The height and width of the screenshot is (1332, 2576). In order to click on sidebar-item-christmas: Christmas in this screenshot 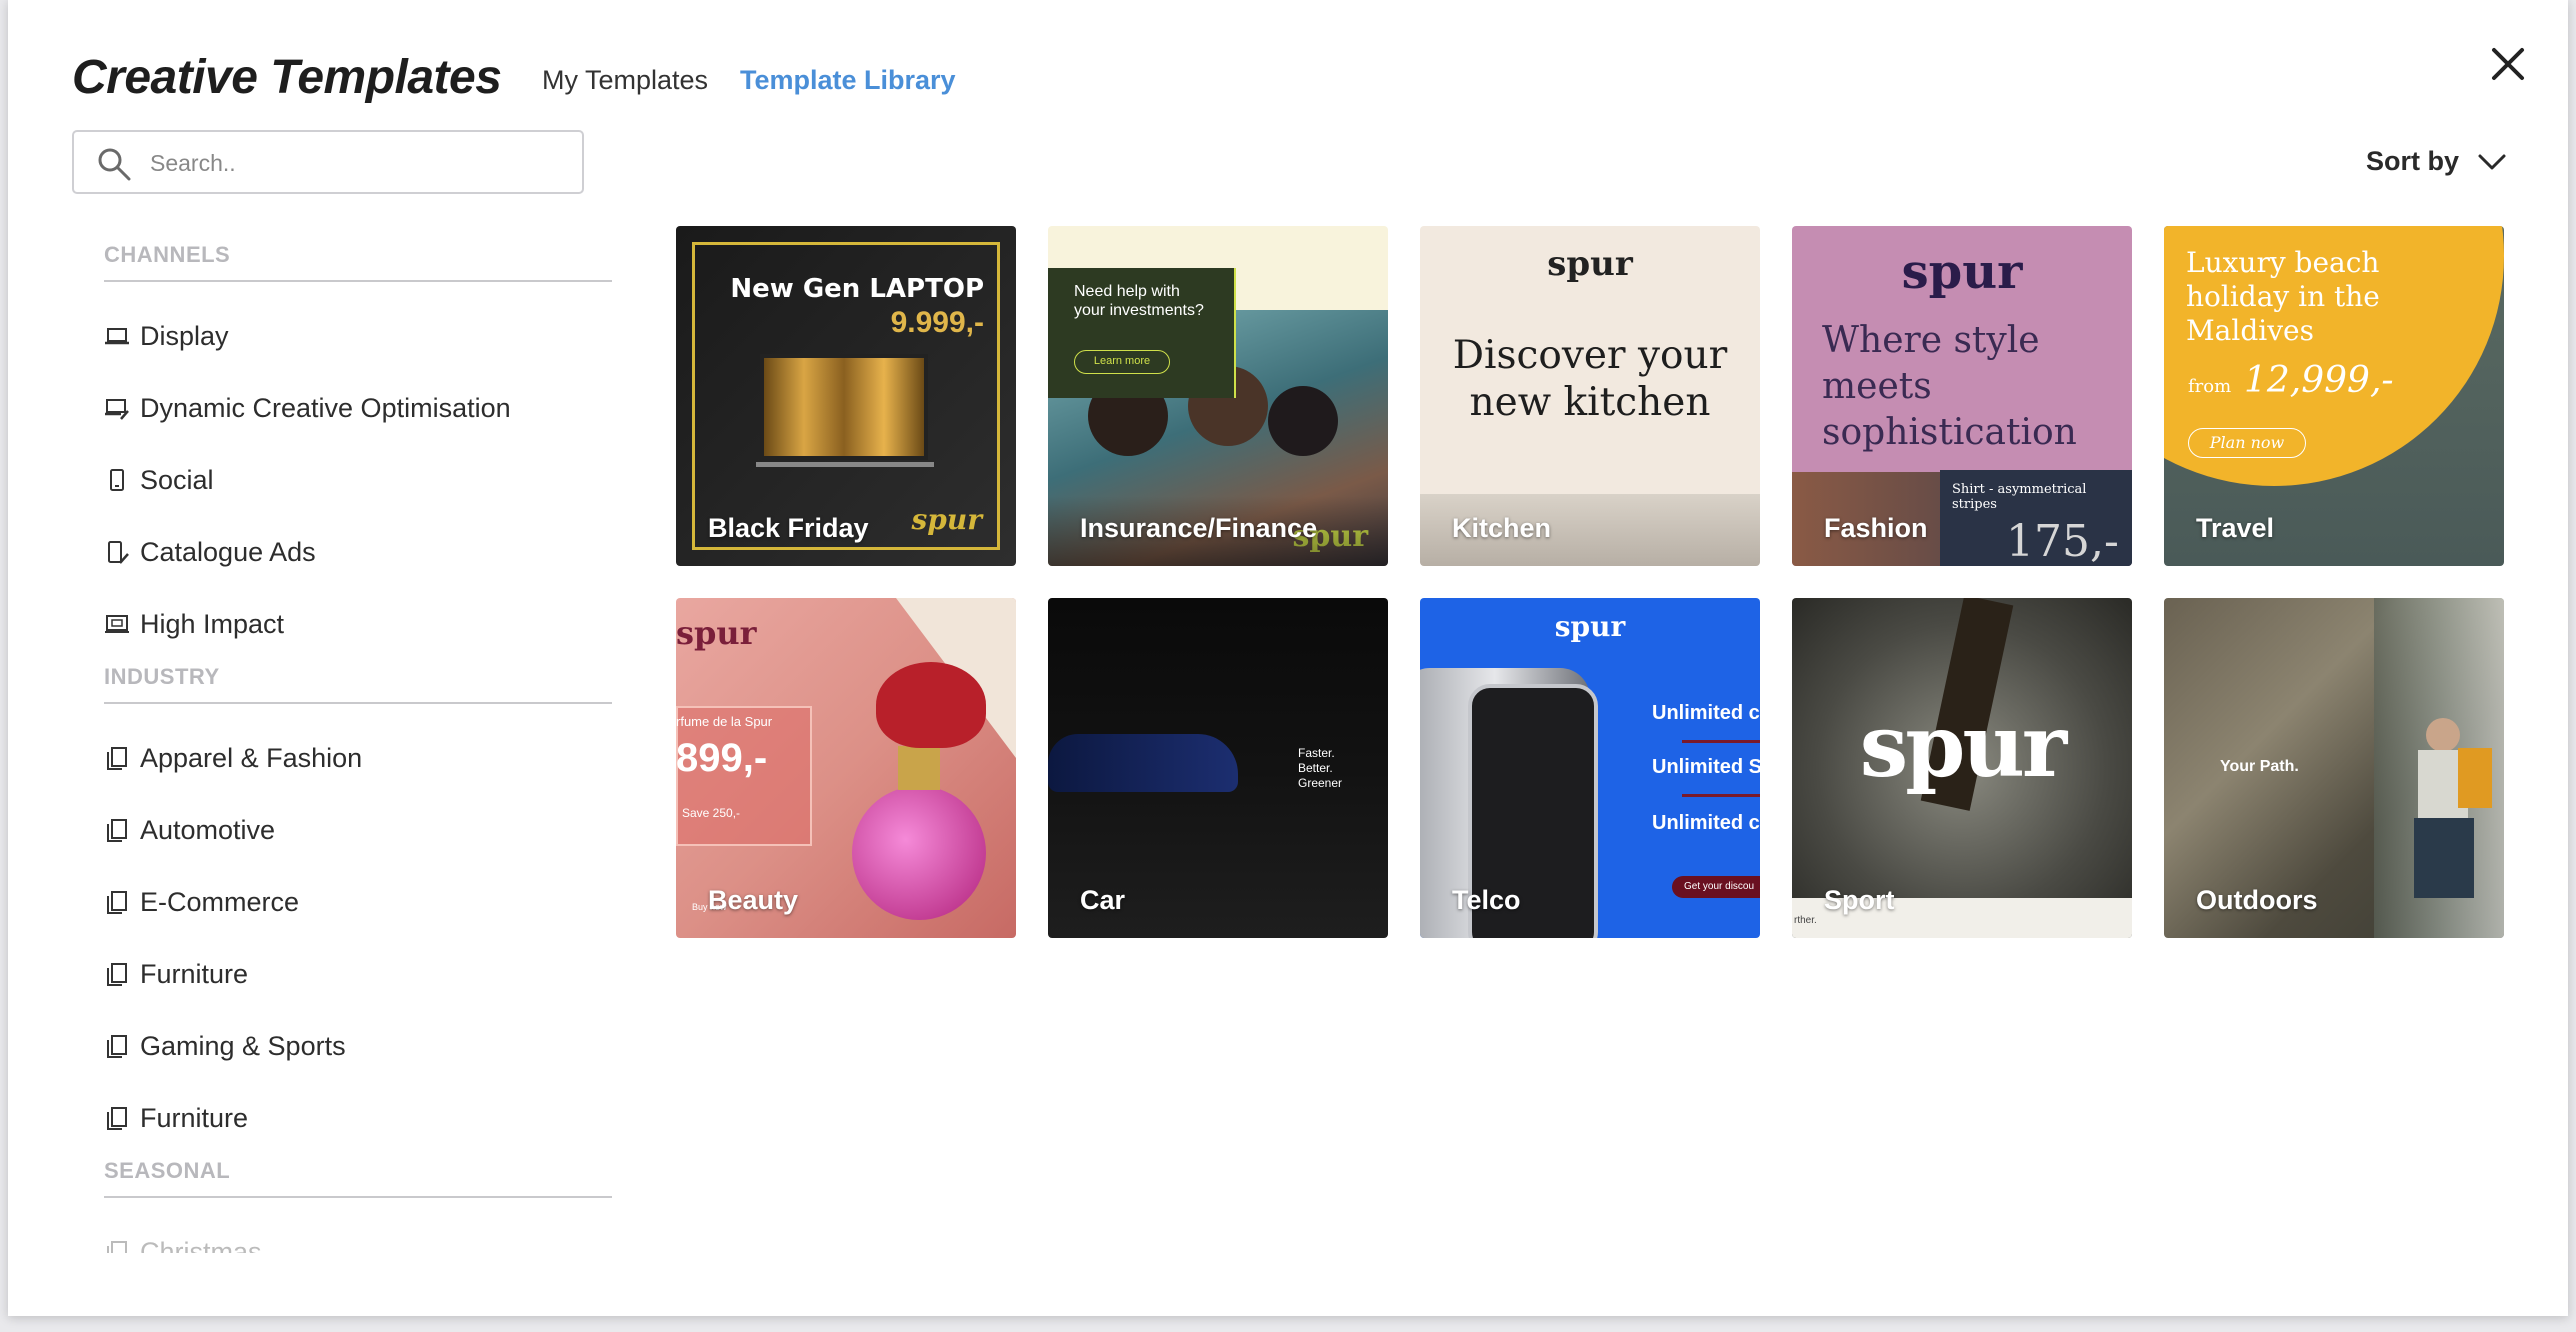, I will do `click(358, 1234)`.